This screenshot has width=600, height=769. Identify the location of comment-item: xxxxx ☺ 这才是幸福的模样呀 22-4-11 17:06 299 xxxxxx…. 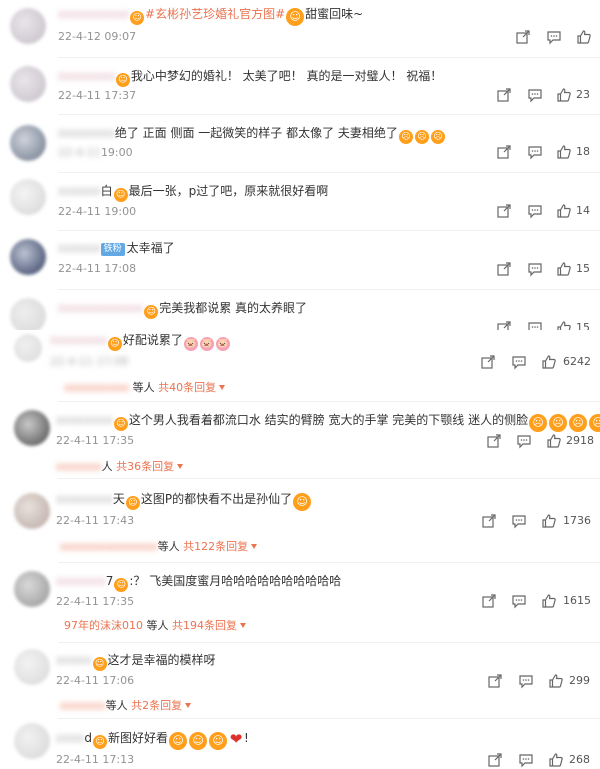
(300, 680).